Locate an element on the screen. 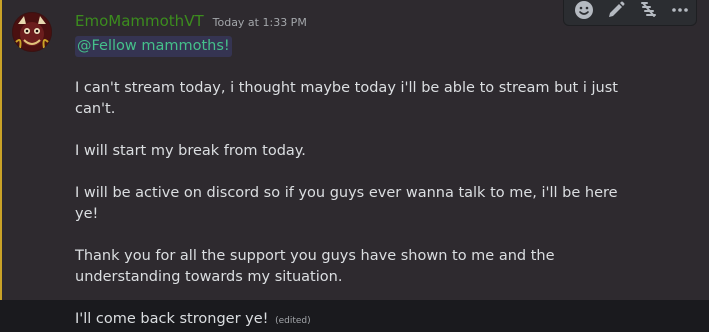 This screenshot has width=709, height=332. super-reaction-button is located at coordinates (648, 13).